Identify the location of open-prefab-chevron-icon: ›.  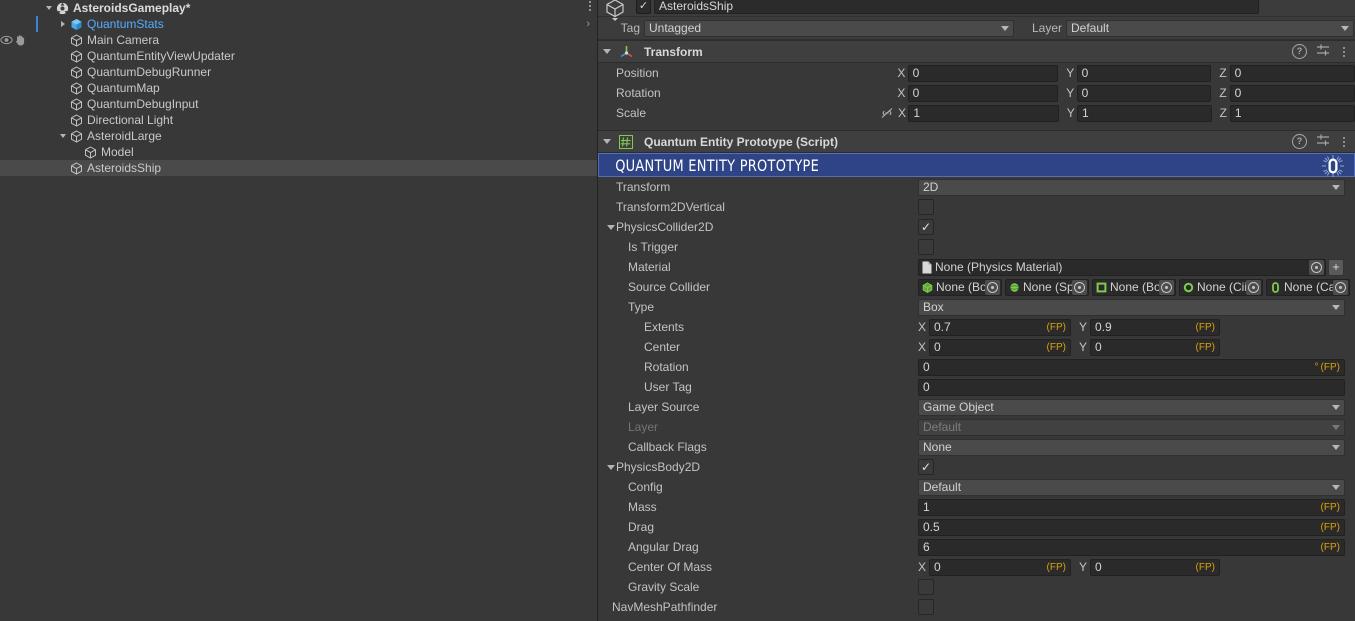
(588, 24).